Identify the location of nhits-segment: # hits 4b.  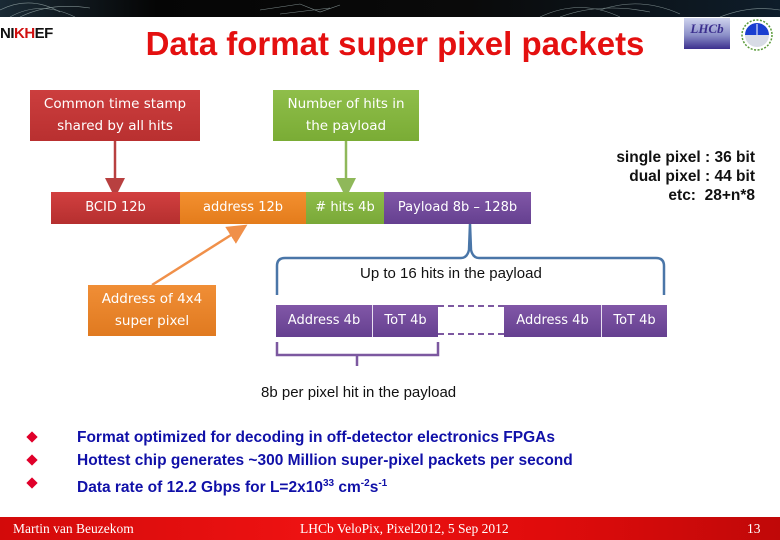
(345, 208).